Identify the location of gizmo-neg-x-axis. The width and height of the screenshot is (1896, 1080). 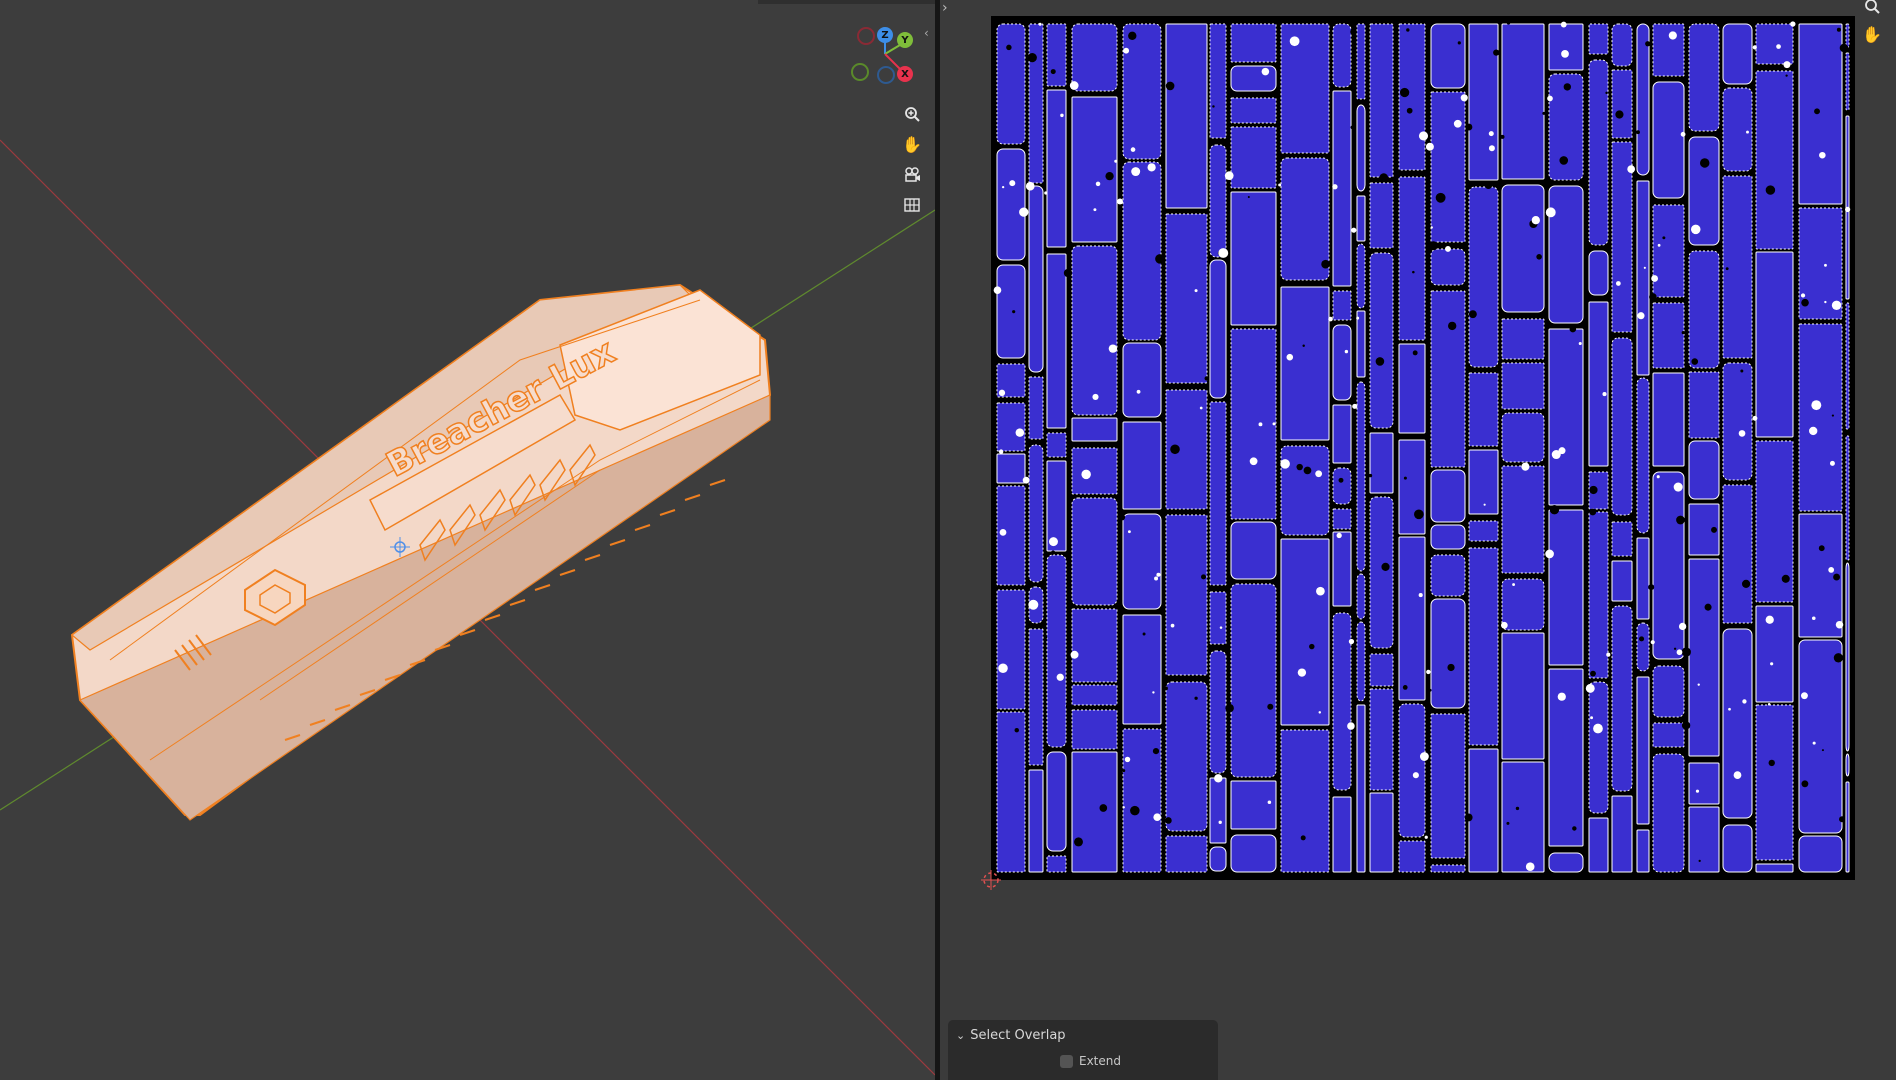
(866, 36).